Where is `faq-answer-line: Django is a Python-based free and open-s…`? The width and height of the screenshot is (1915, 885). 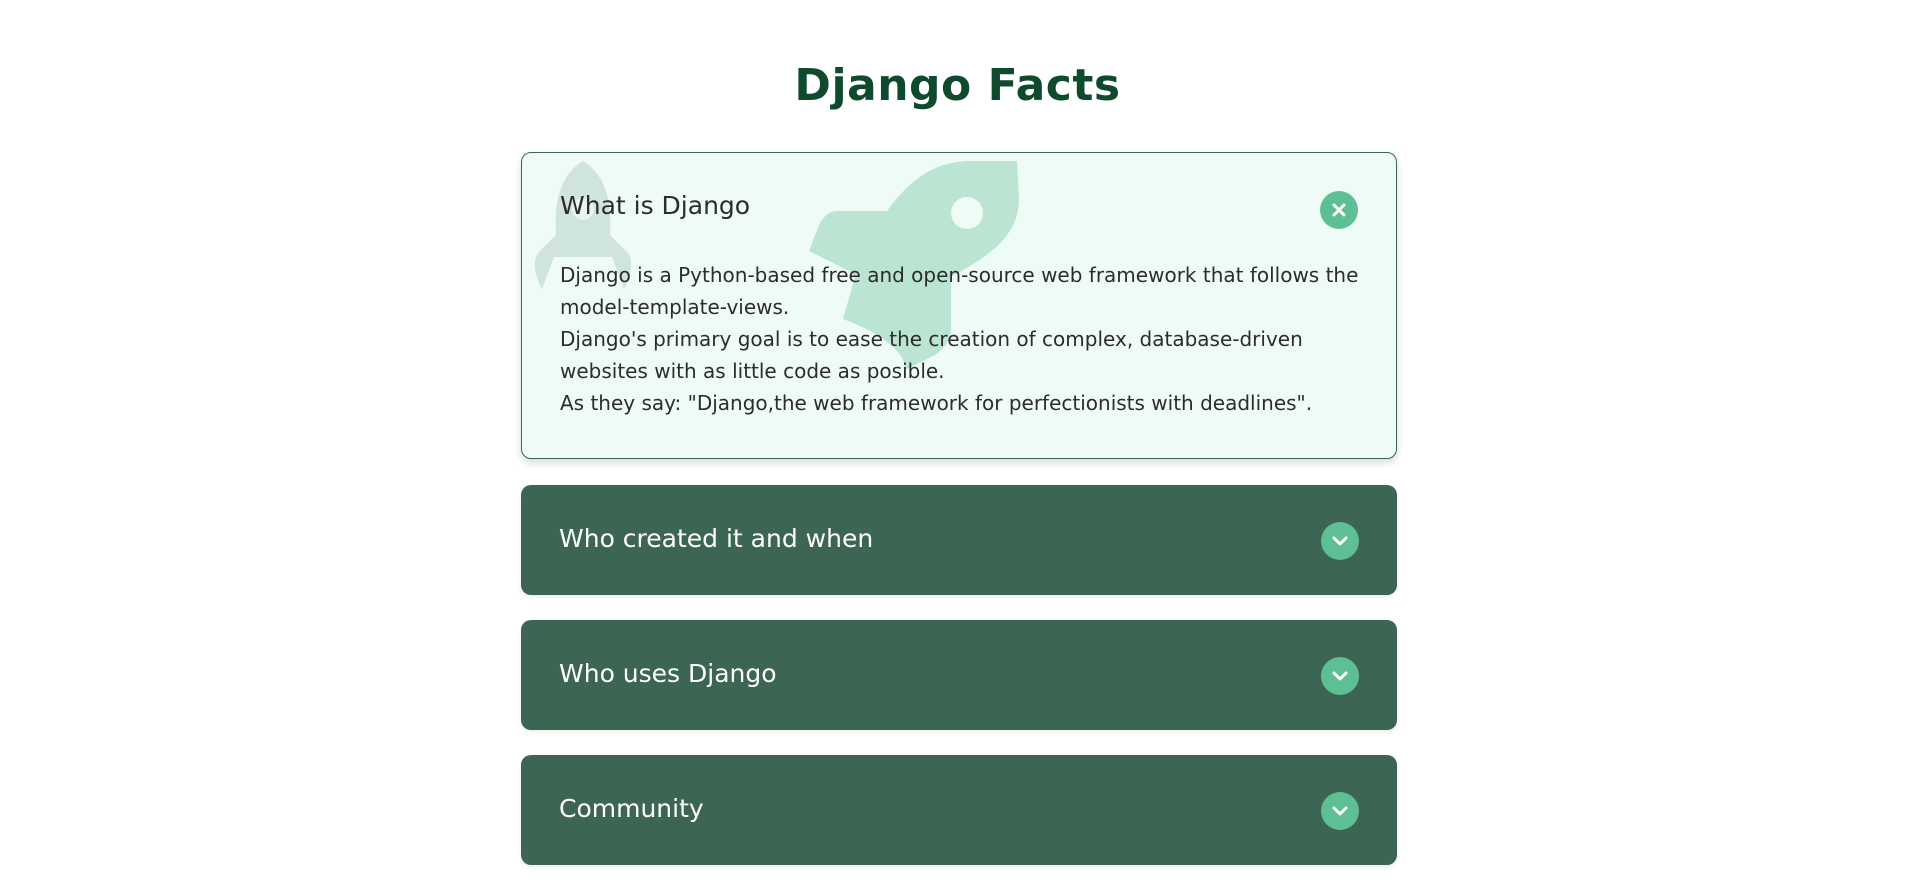
faq-answer-line: Django is a Python-based free and open-s… is located at coordinates (959, 291).